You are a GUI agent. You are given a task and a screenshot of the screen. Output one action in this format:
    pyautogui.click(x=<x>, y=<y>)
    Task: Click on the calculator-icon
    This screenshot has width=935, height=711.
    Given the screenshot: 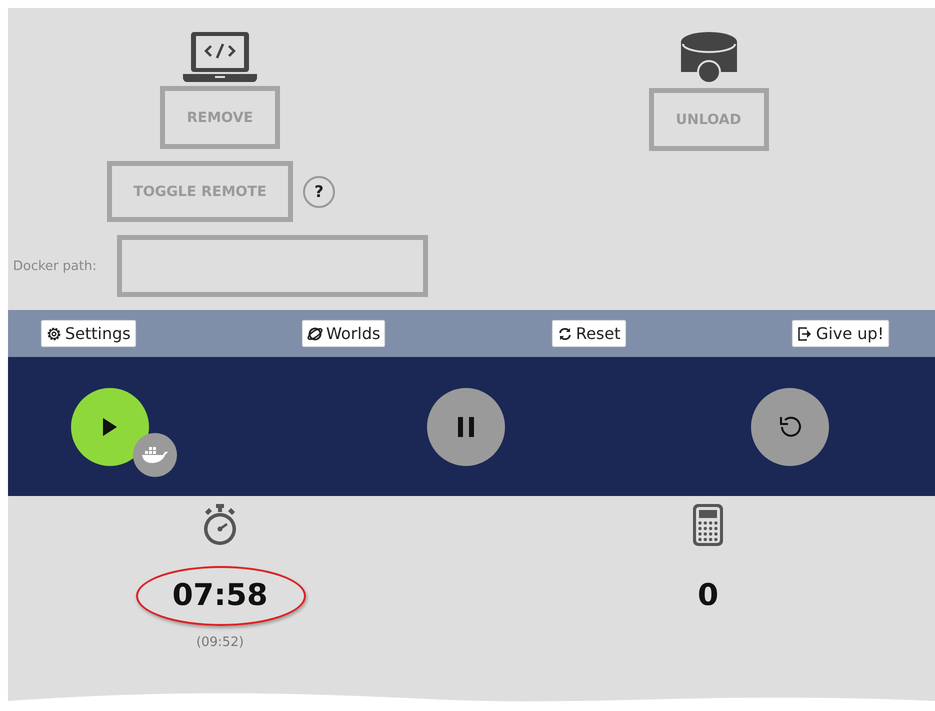 What is the action you would take?
    pyautogui.click(x=708, y=525)
    